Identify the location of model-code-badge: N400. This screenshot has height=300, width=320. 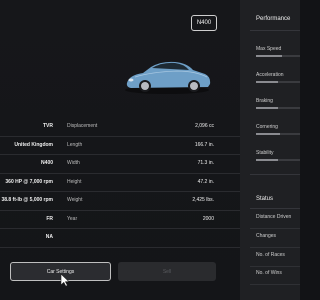
(204, 23).